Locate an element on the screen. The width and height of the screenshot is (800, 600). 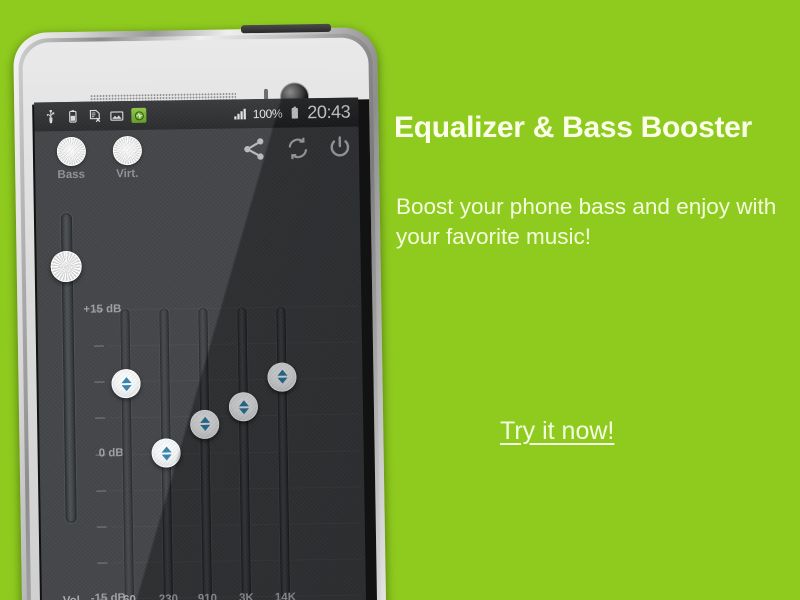
image-icon is located at coordinates (117, 116).